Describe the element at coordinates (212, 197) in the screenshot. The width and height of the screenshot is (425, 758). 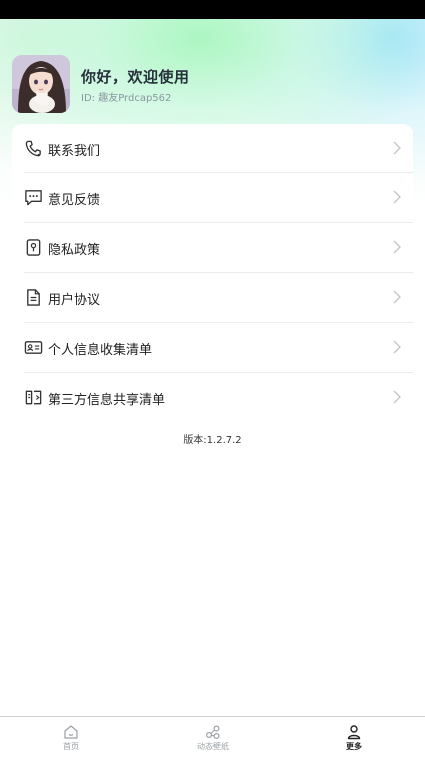
I see `menu-item-feedback: 意见反馈` at that location.